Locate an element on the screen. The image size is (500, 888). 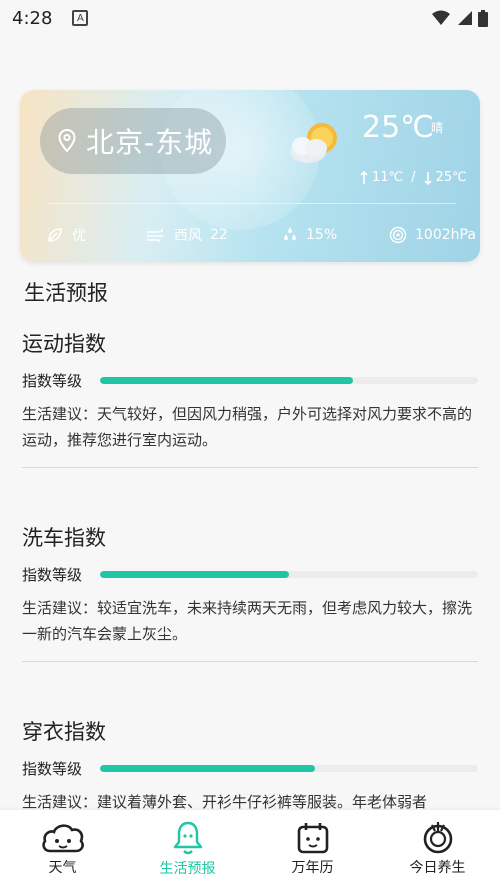
section-title: 生活预报 is located at coordinates (66, 293).